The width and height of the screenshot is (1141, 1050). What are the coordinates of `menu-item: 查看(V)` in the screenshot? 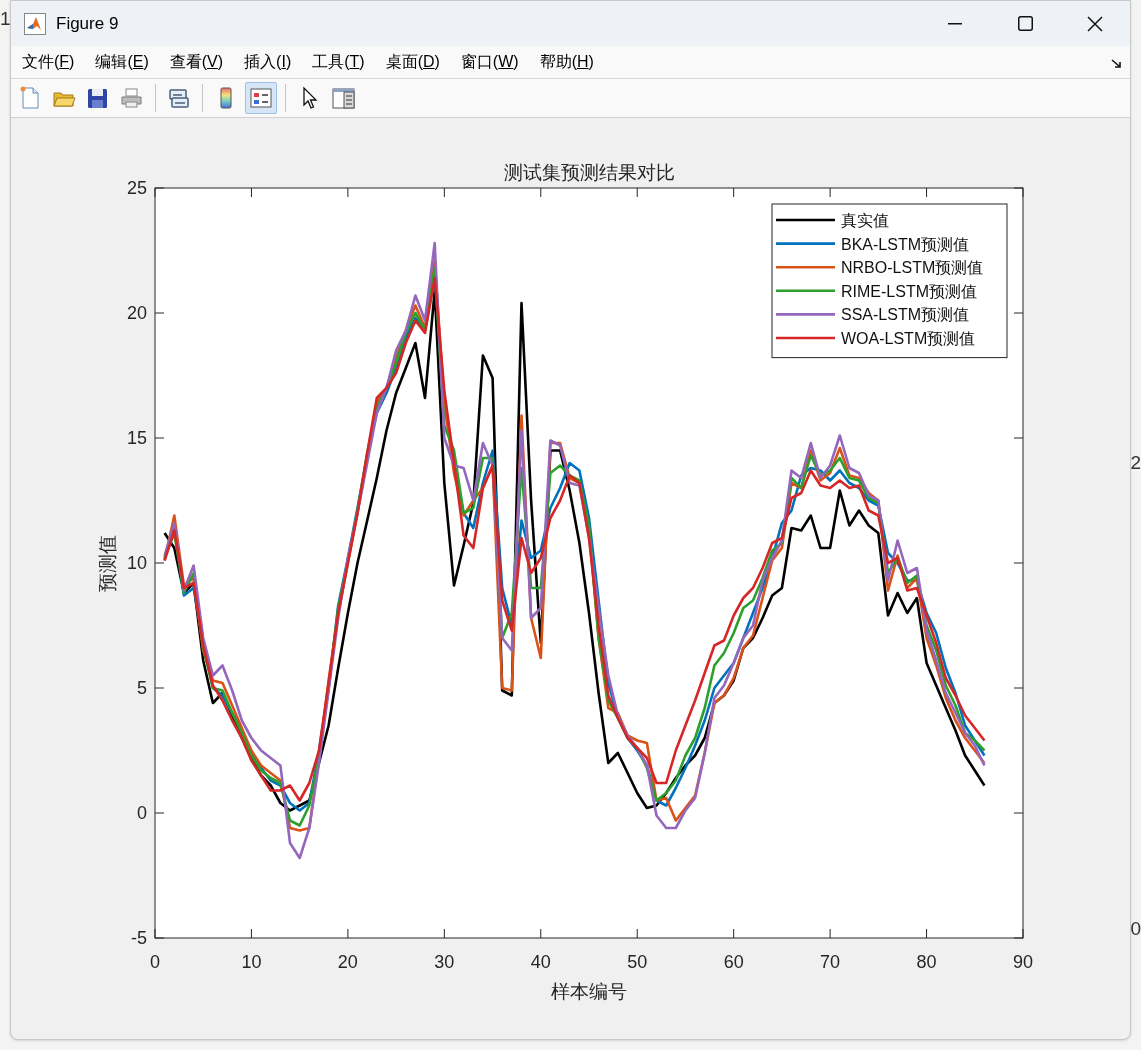 It's located at (196, 62).